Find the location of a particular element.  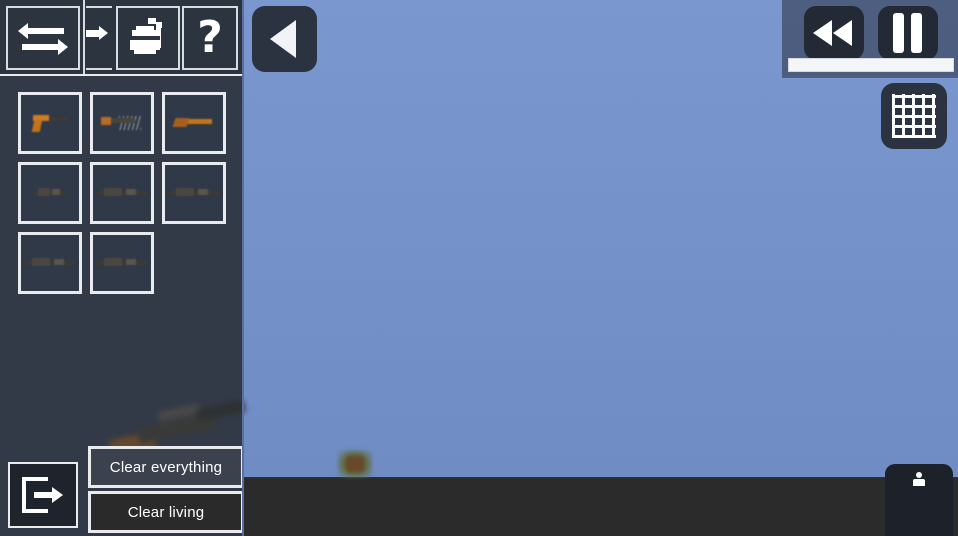

exit-door-icon is located at coordinates (43, 495).